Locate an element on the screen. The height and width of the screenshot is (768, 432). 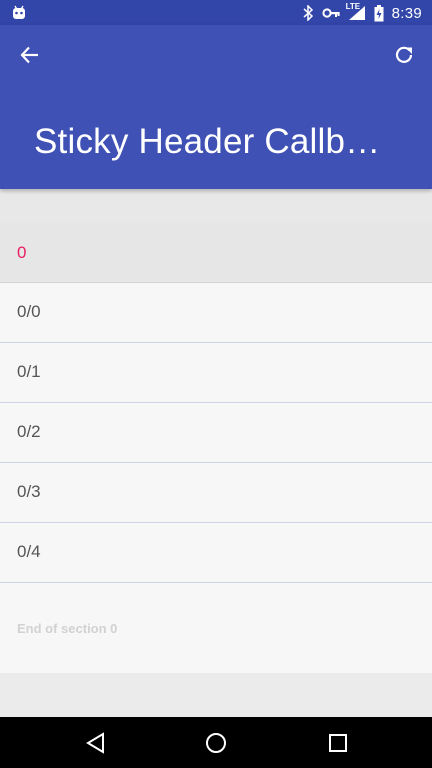
nav-home-button is located at coordinates (216, 743).